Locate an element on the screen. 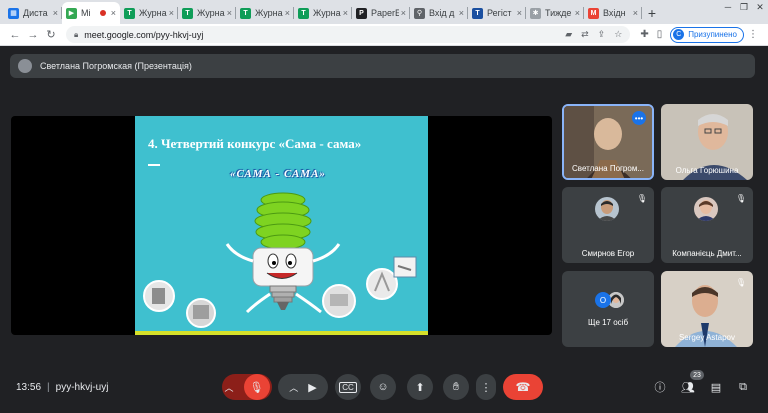 The width and height of the screenshot is (768, 413). browser-tab: ▶ Mi × is located at coordinates (91, 13).